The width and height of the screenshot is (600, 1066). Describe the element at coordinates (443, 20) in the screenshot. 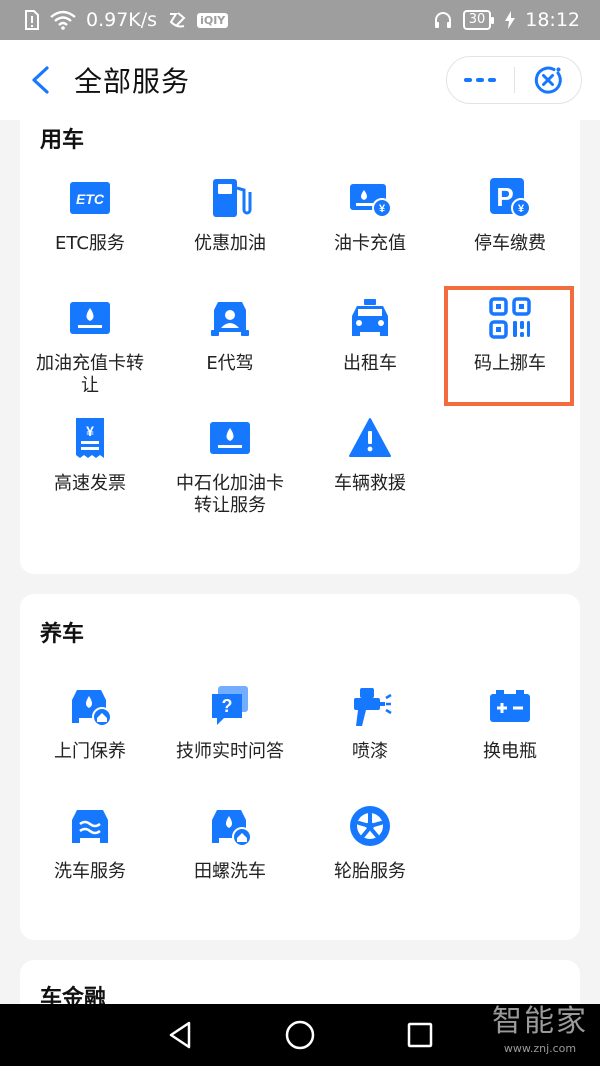

I see `headphone-icon` at that location.